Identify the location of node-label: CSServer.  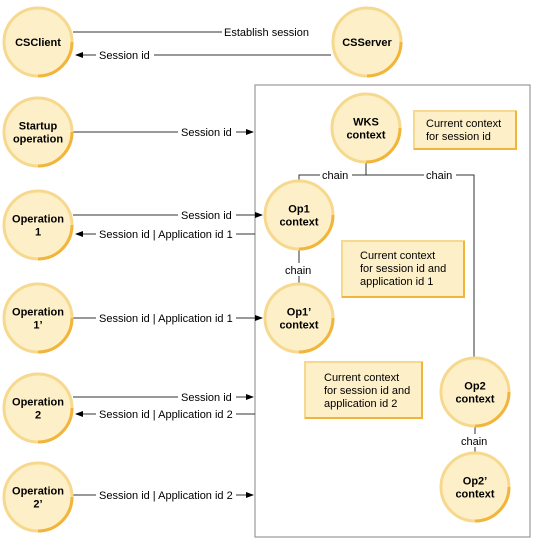
(367, 43).